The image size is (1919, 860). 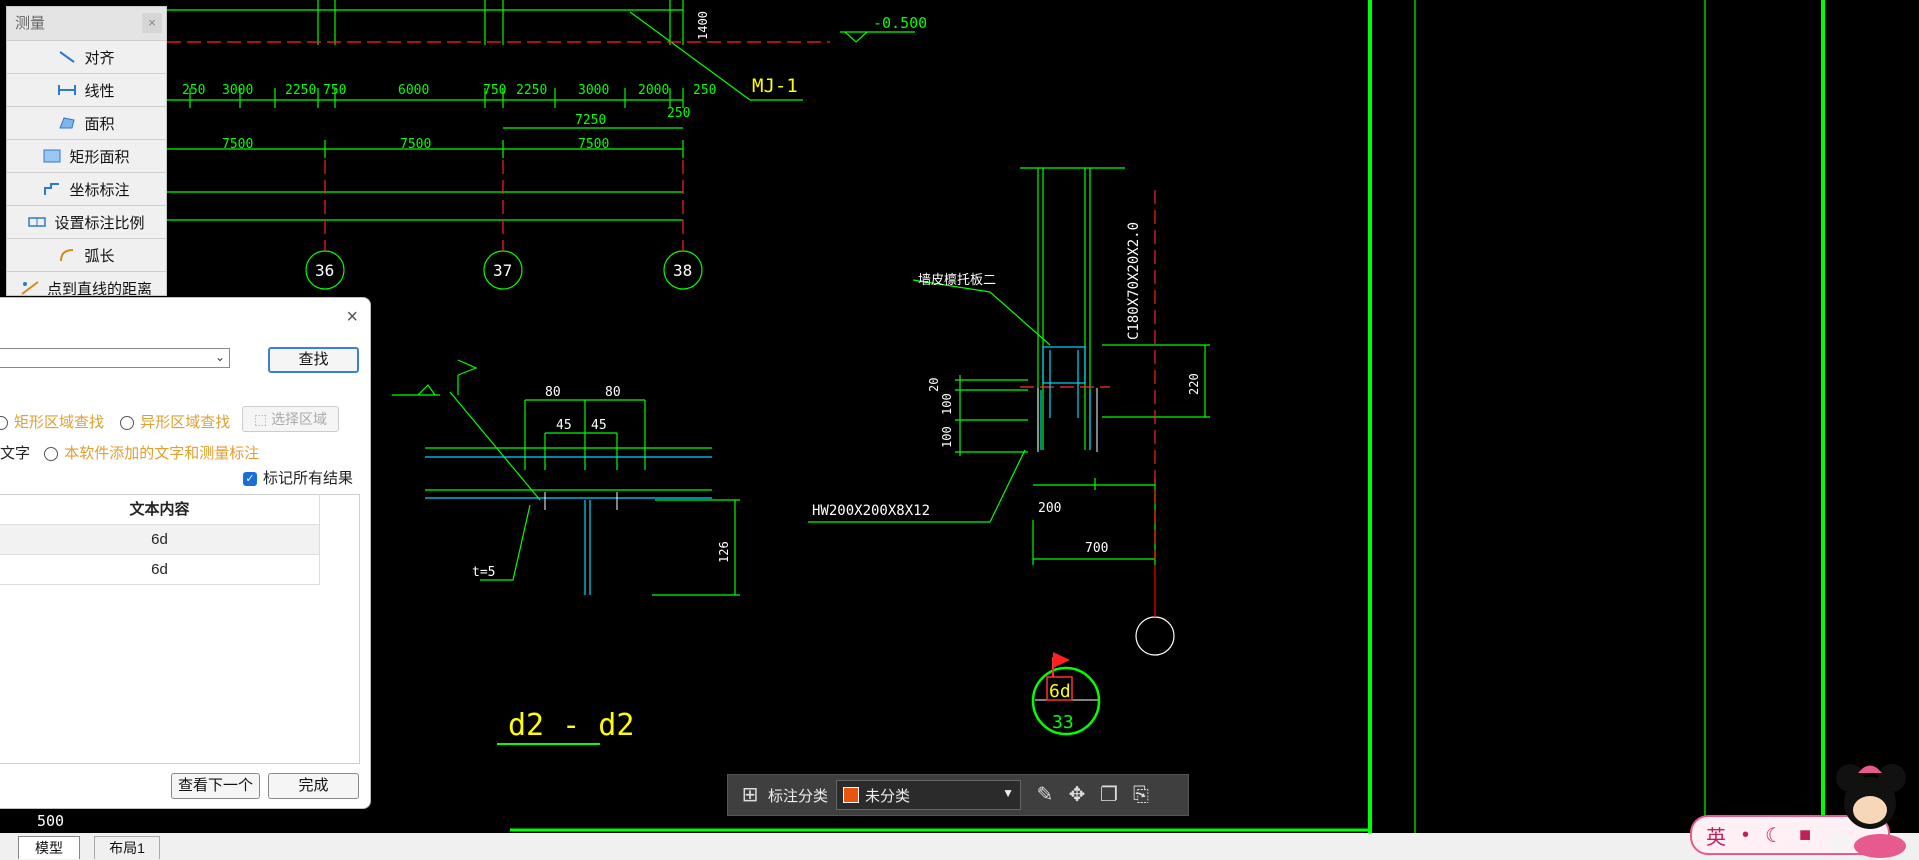 I want to click on coordinate-icon, so click(x=52, y=189).